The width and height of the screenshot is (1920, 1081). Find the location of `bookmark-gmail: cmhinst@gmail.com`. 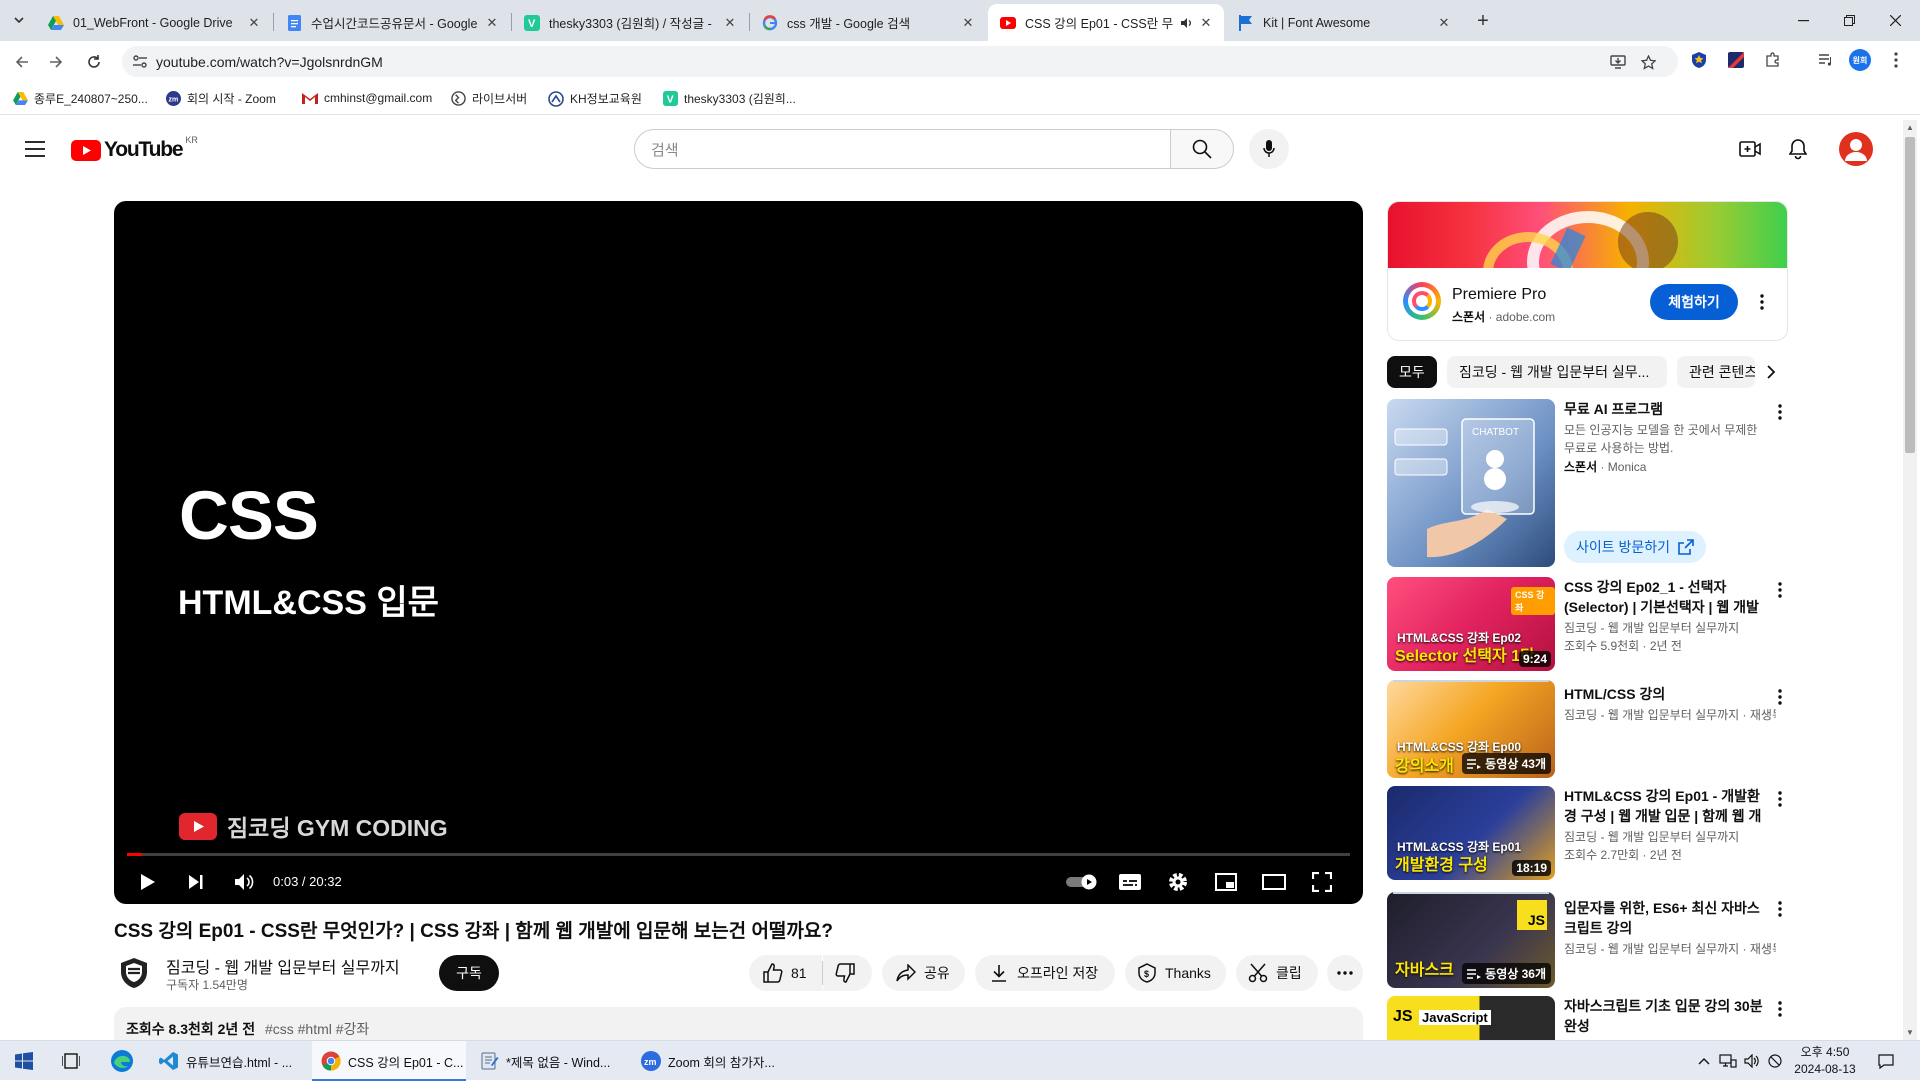

bookmark-gmail: cmhinst@gmail.com is located at coordinates (367, 98).